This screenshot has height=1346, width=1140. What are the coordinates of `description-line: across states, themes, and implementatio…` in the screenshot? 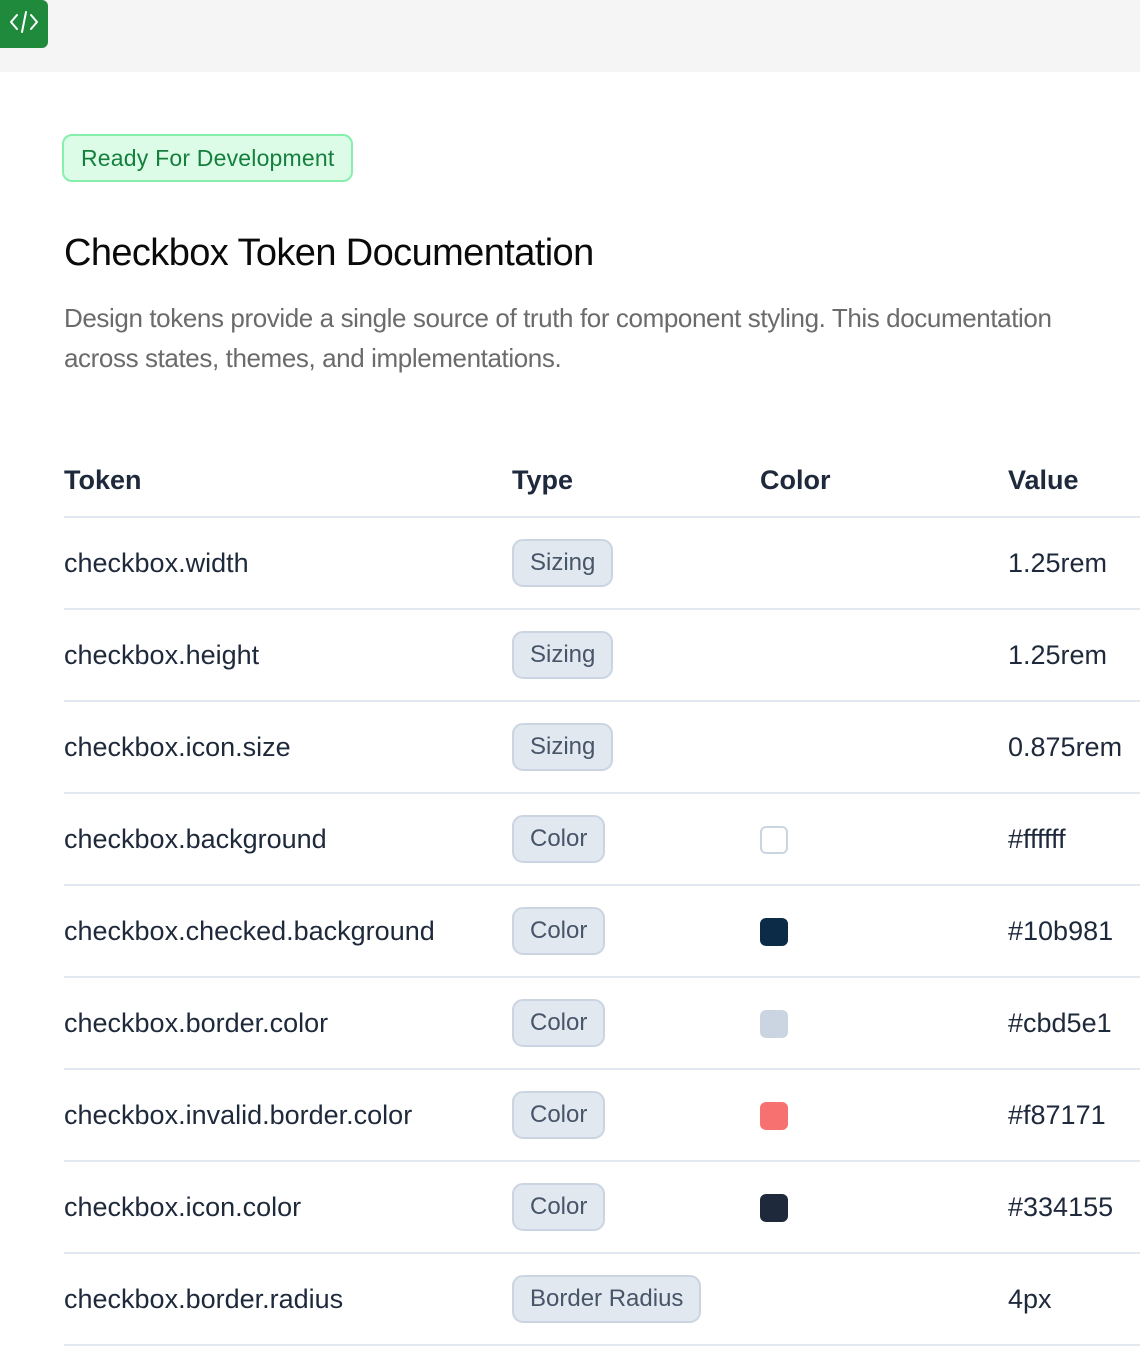 It's located at (313, 358).